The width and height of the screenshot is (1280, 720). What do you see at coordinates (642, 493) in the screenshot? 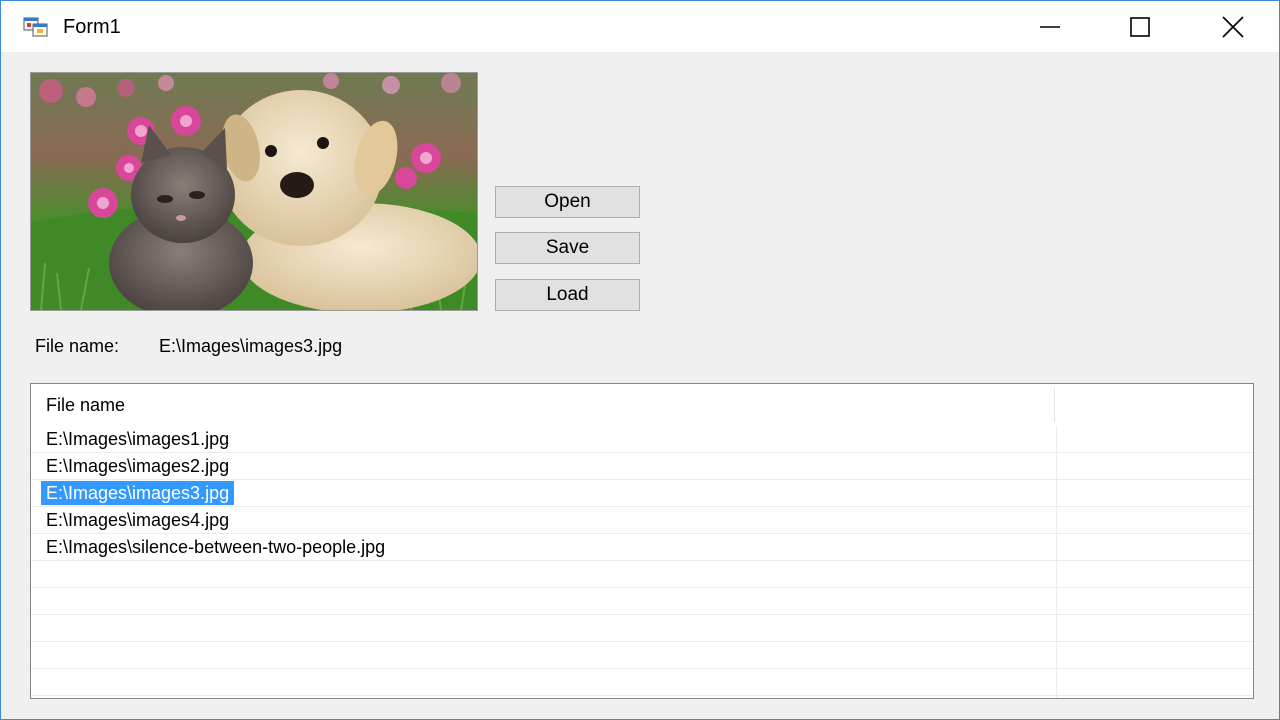
I see `table-row: E:\Images\images3.jpg` at bounding box center [642, 493].